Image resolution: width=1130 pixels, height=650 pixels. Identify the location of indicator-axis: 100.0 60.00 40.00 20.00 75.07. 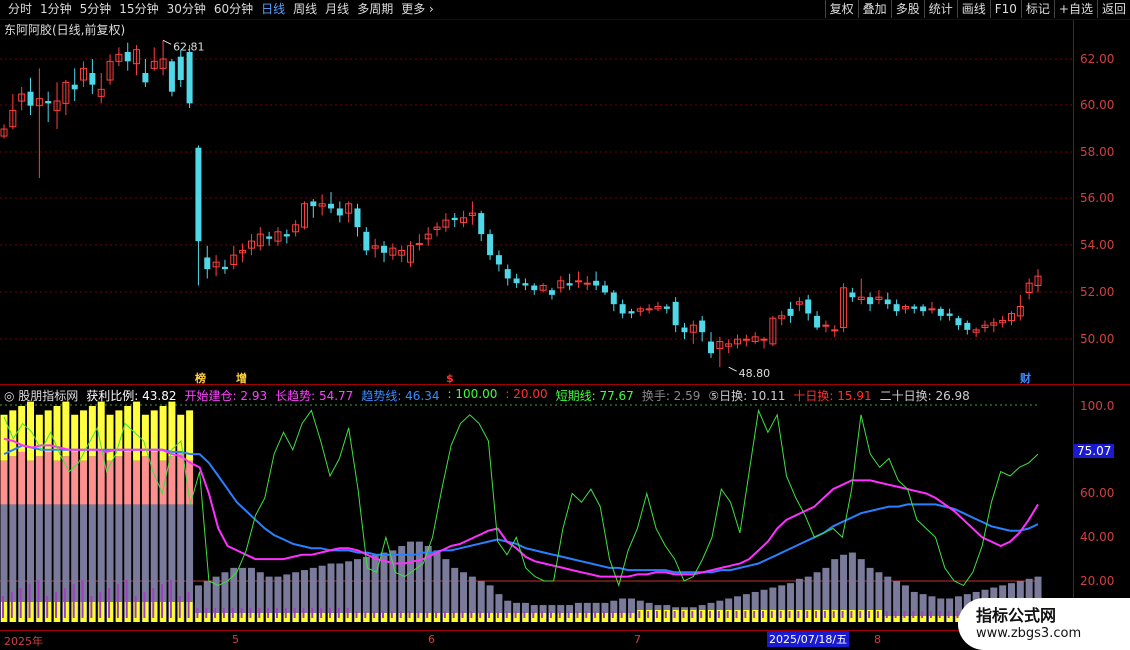
(1101, 508).